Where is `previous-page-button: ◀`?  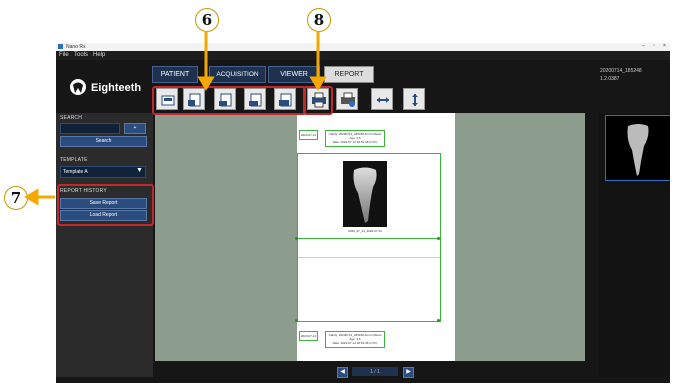 previous-page-button: ◀ is located at coordinates (342, 372).